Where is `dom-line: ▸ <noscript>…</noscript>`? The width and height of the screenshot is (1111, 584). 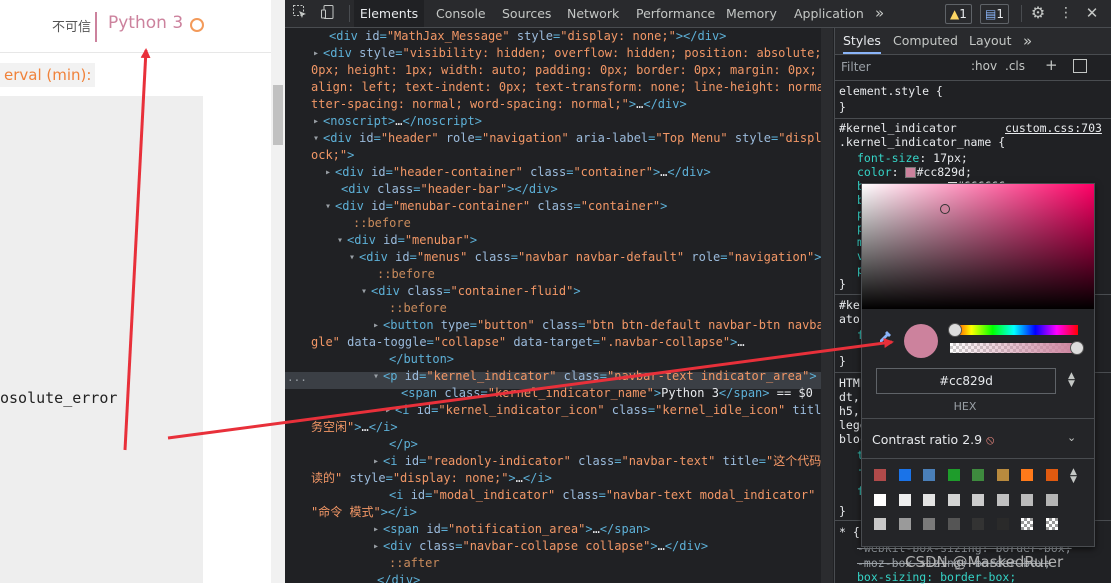 dom-line: ▸ <noscript>…</noscript> is located at coordinates (397, 121).